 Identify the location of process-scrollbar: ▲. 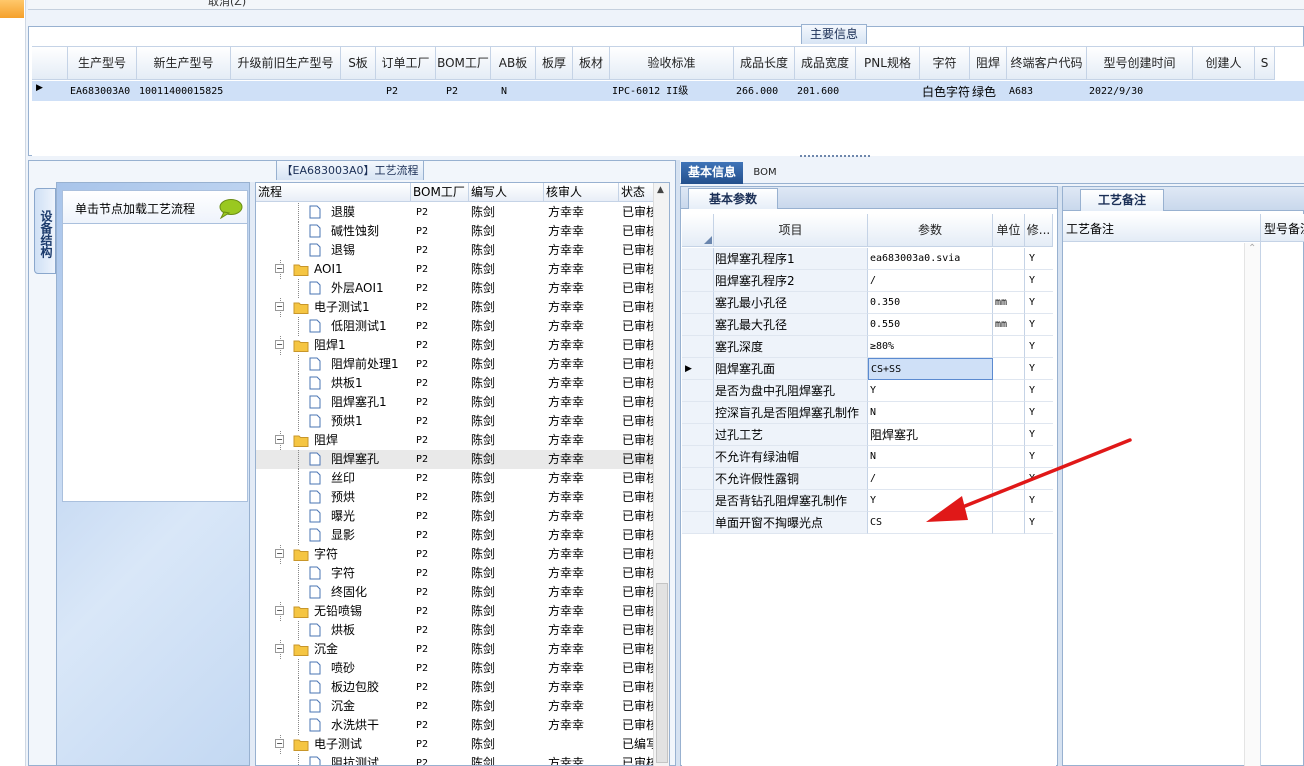
(661, 474).